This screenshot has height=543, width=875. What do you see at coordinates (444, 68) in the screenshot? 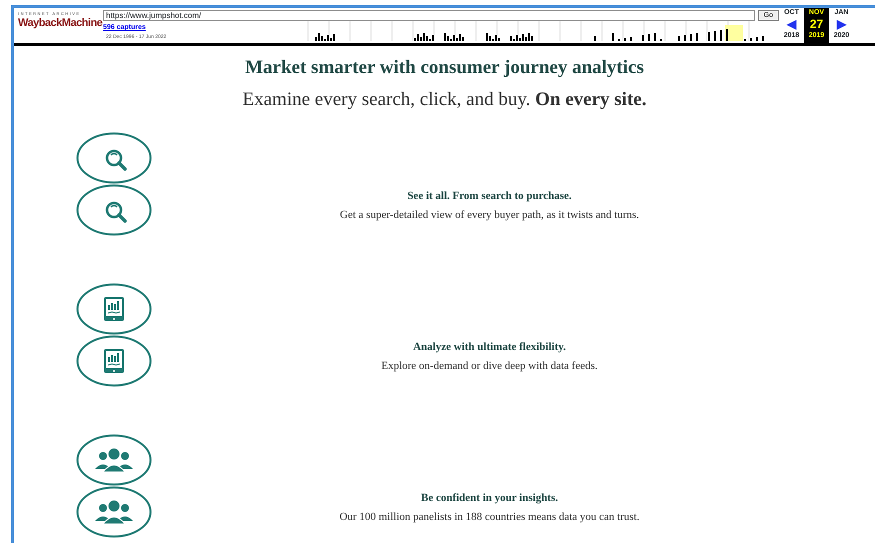
I see `page-heading: Market smarter with consumer journey analytics` at bounding box center [444, 68].